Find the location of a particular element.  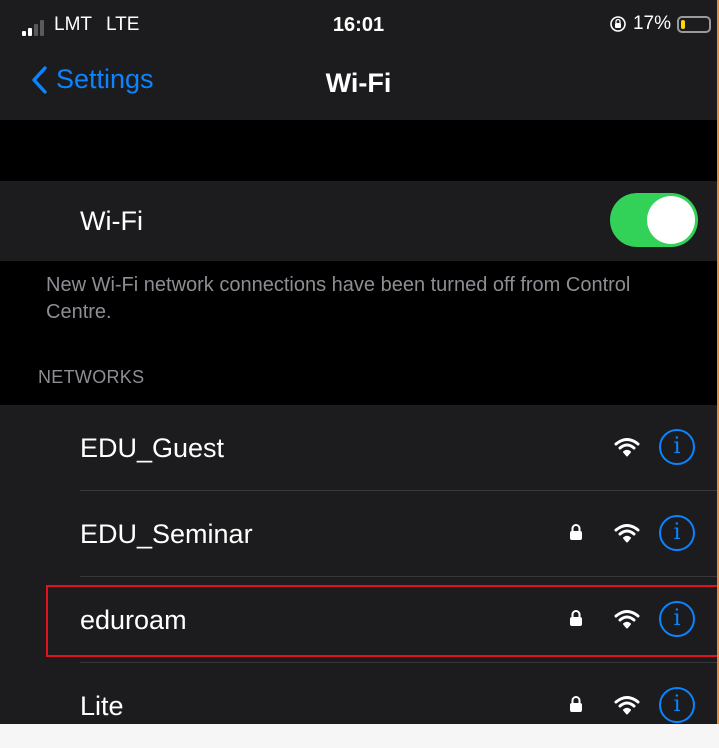

battery-percent: 17% is located at coordinates (651, 23).